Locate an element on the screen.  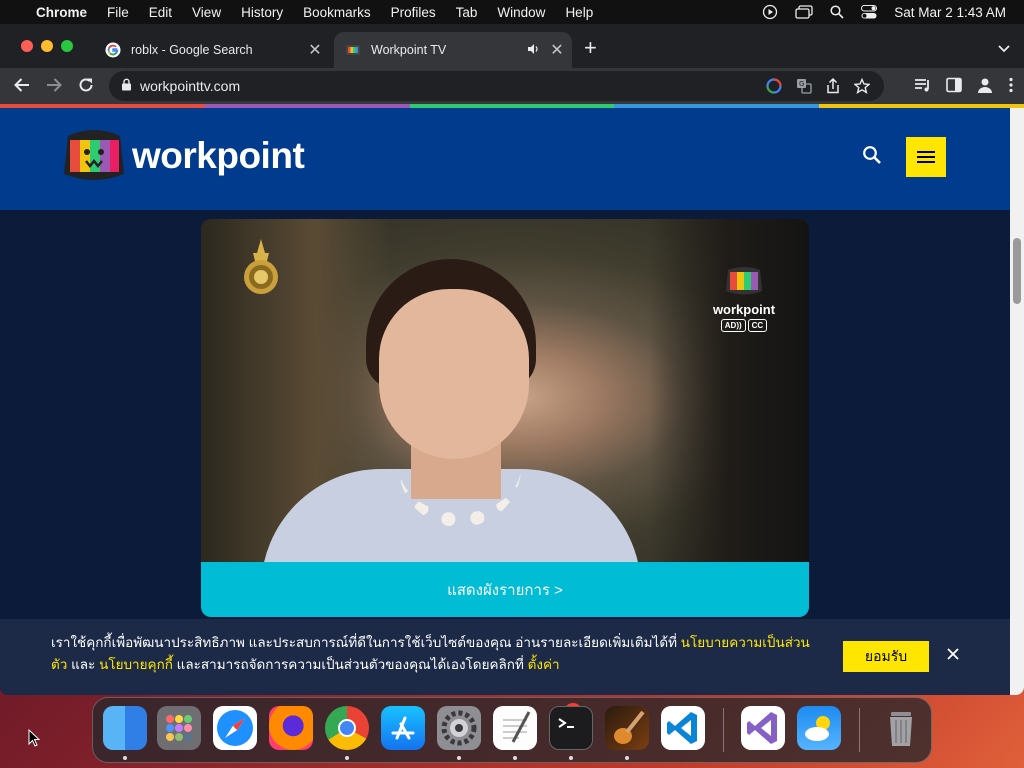
forward-icon is located at coordinates (54, 87).